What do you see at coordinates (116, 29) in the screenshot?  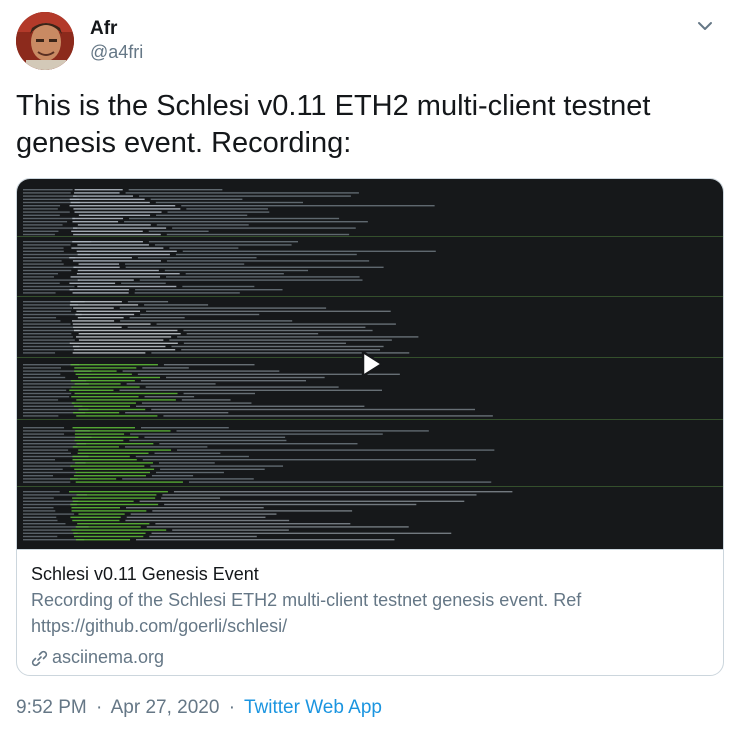 I see `display-name: Afr` at bounding box center [116, 29].